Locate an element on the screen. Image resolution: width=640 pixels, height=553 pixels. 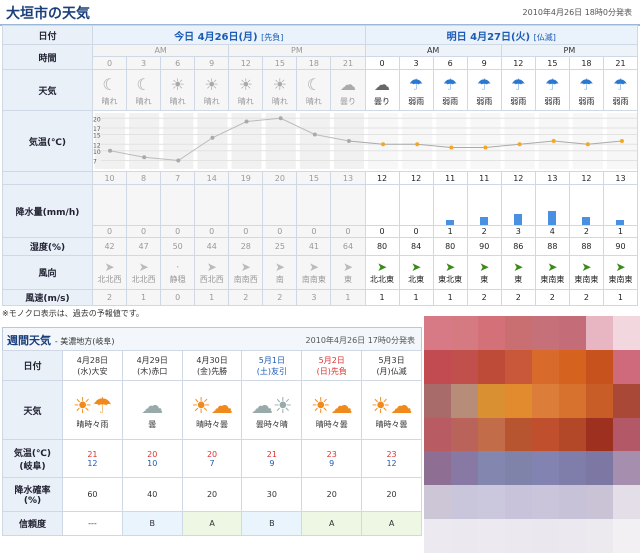
page-header: 大垣市の天気 2010年4月26日 18時0分発表 is located at coordinates (320, 13).